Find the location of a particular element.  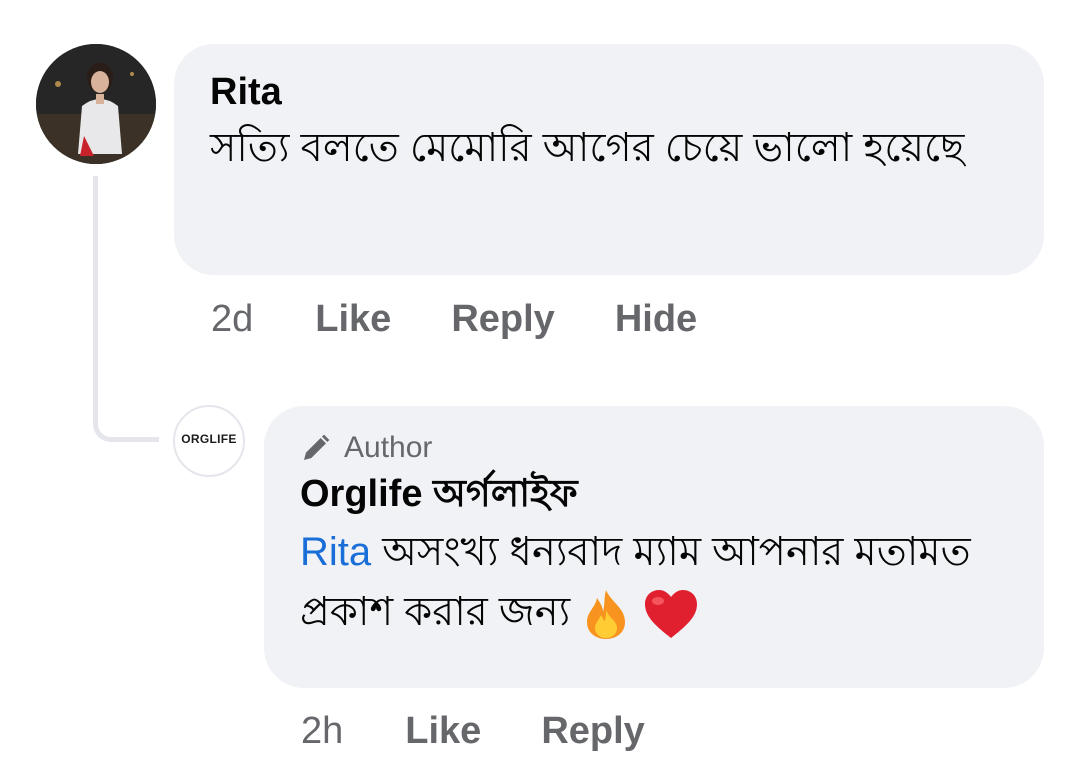

reply-actions: 2h Like Reply is located at coordinates (503, 731).